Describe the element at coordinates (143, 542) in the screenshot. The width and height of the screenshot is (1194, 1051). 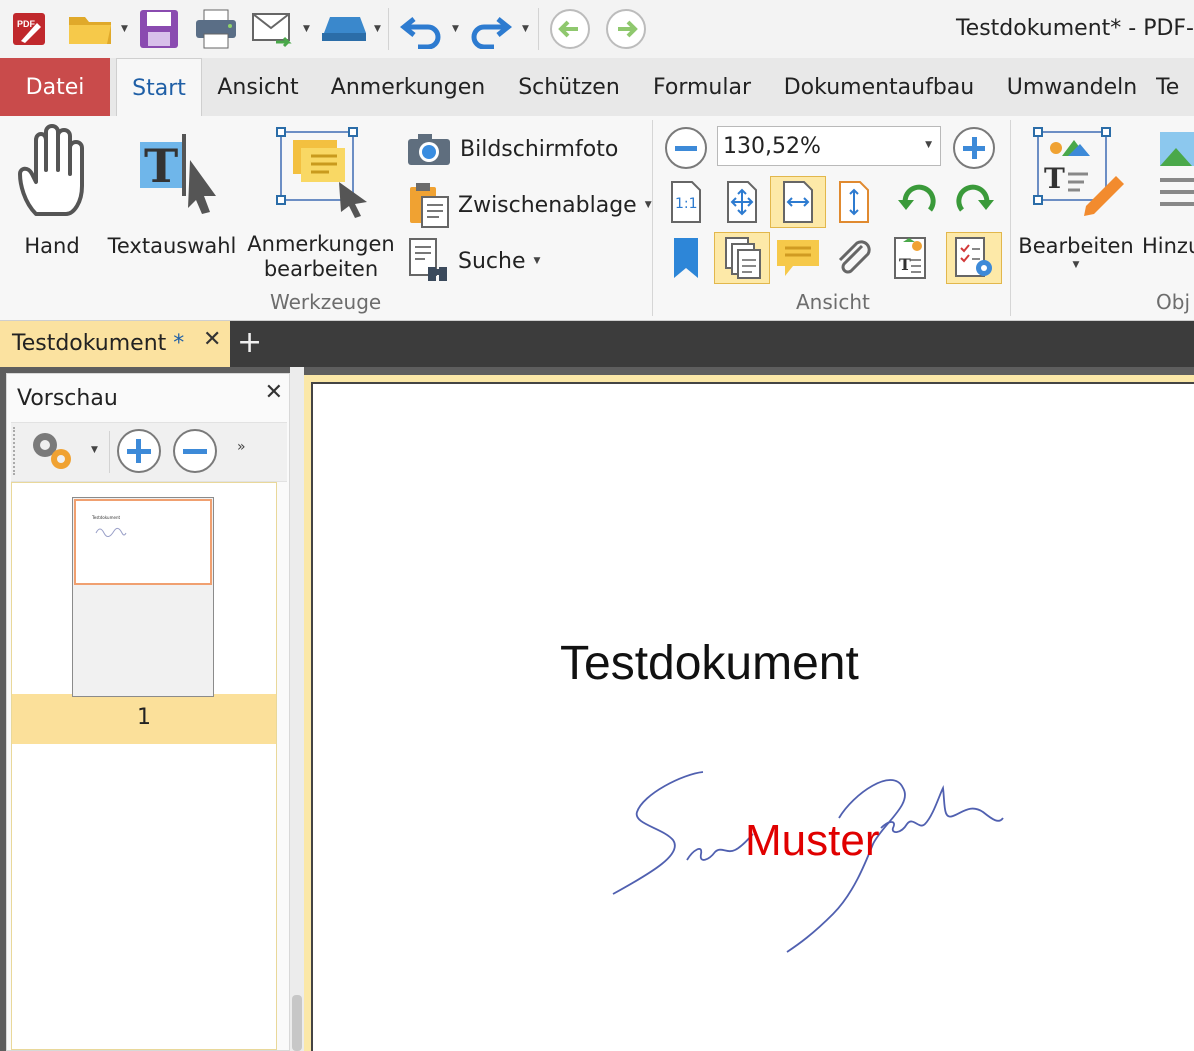
I see `visible-area-frame: Testdokument` at that location.